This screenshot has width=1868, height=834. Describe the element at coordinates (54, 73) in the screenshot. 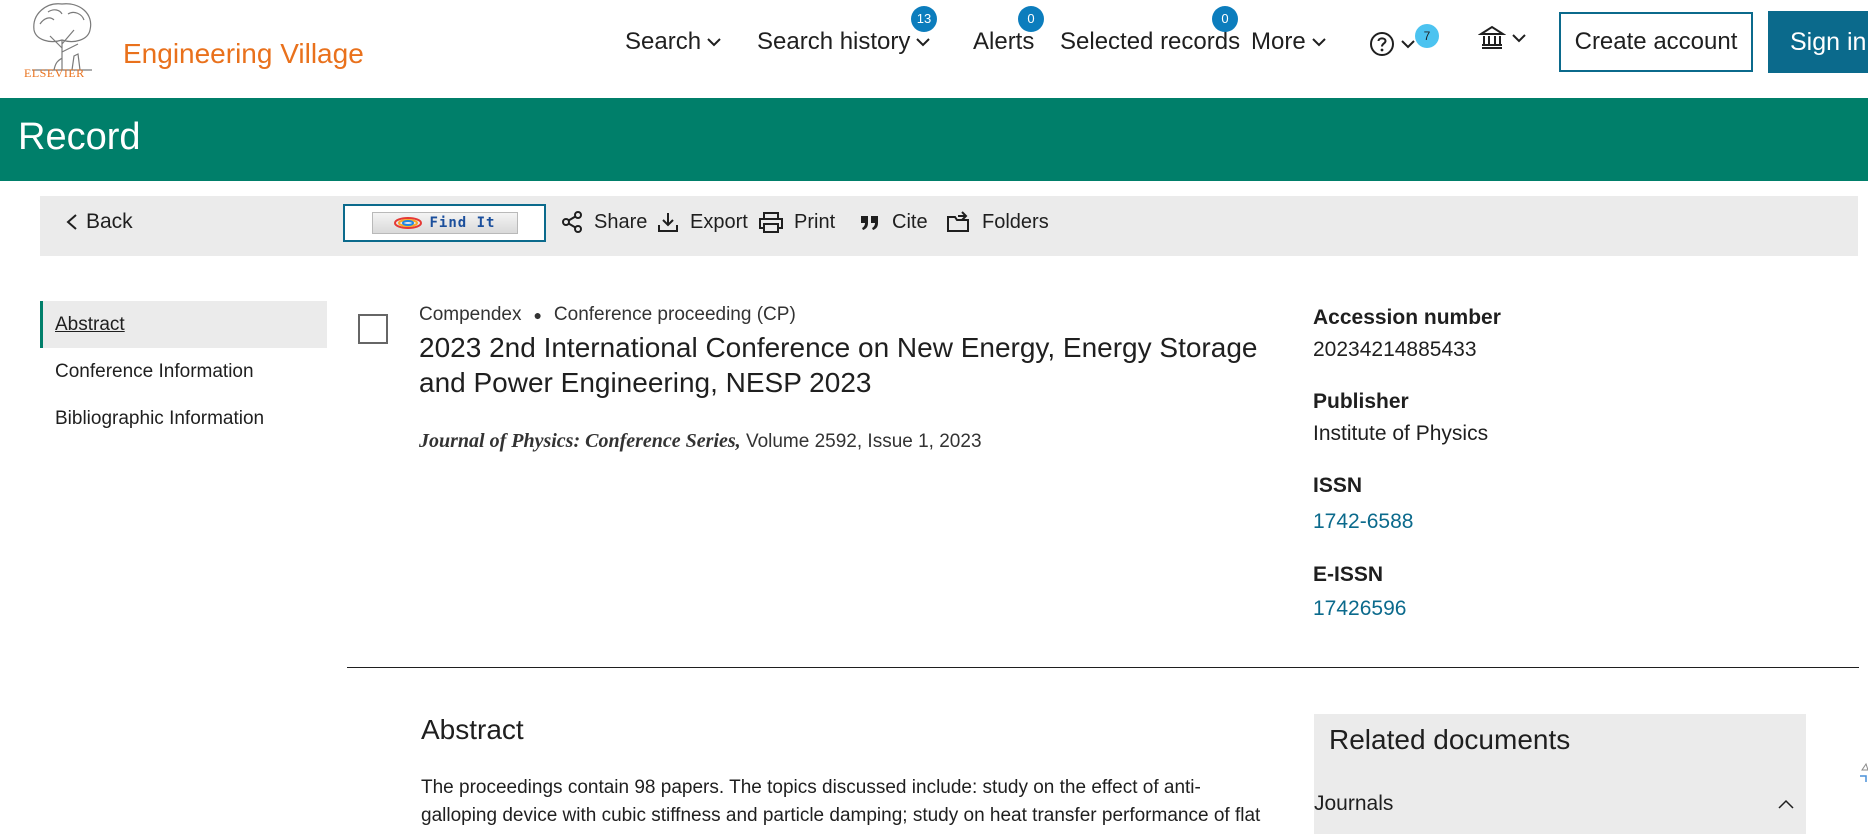

I see `elsevier-wordmark: ELSEVIER` at that location.